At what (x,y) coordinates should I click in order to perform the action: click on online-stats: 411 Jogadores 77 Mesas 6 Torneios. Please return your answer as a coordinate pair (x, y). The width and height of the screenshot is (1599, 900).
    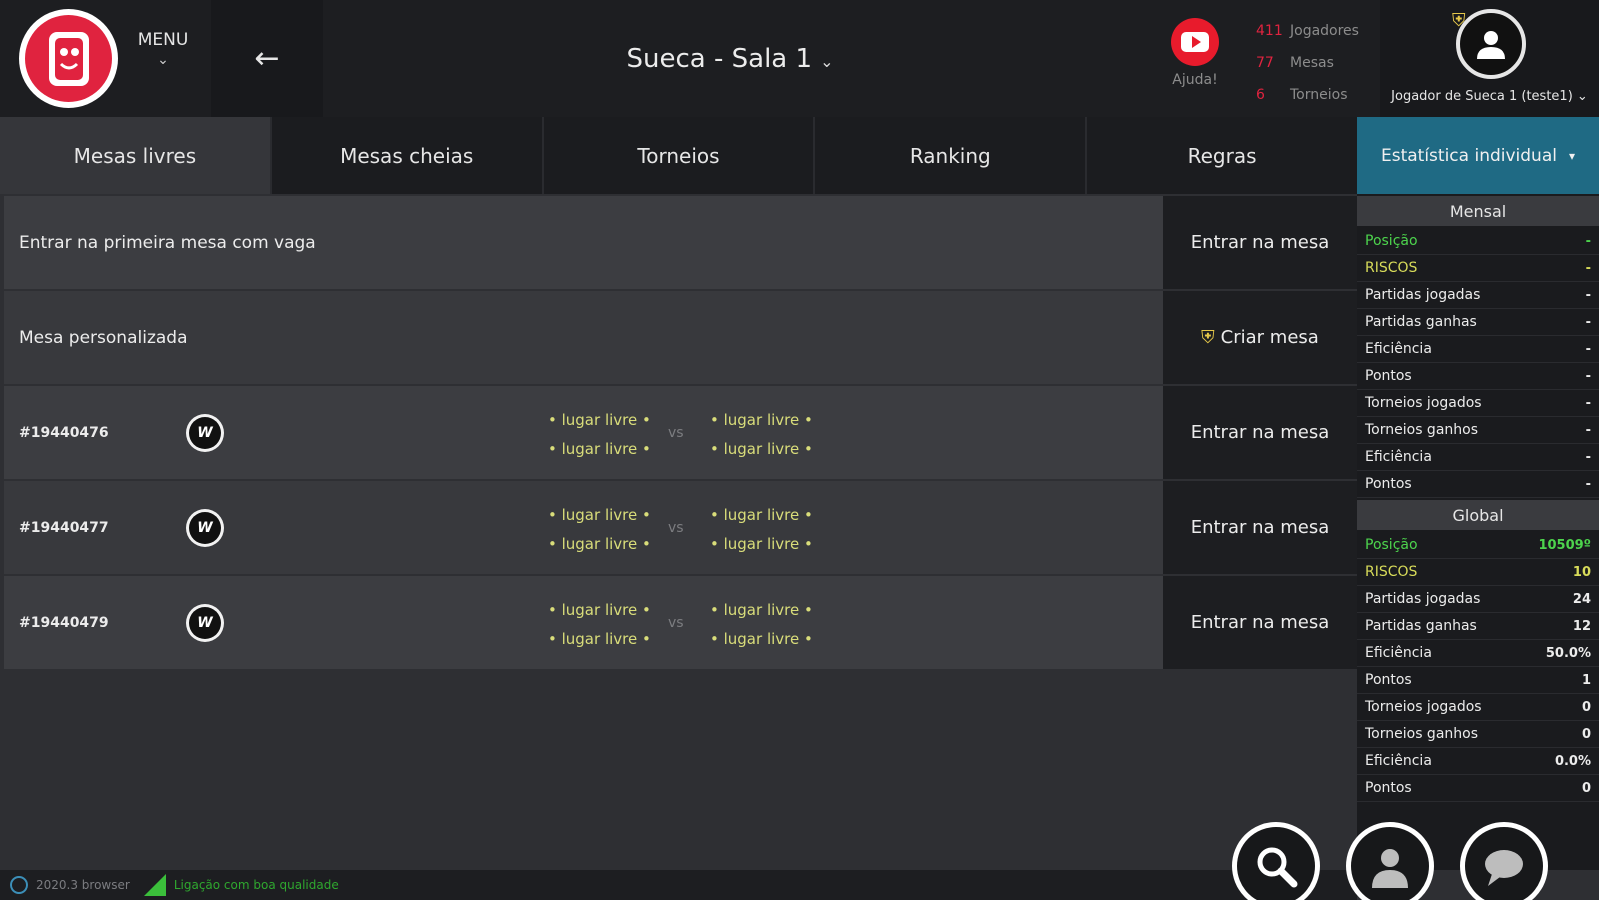
    Looking at the image, I should click on (1321, 63).